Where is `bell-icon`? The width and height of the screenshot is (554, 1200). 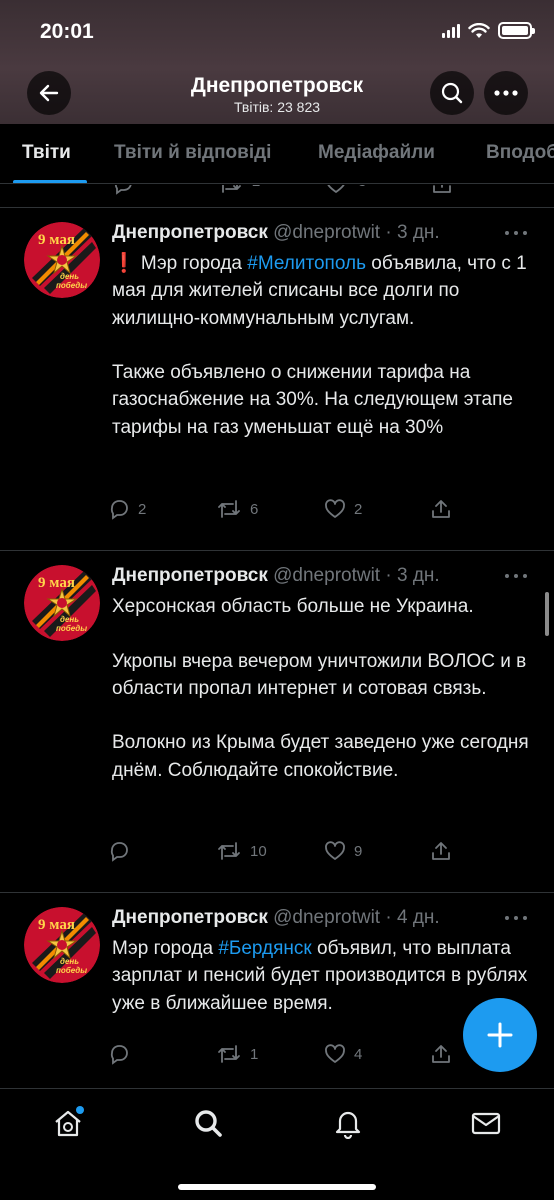
bell-icon is located at coordinates (348, 1125).